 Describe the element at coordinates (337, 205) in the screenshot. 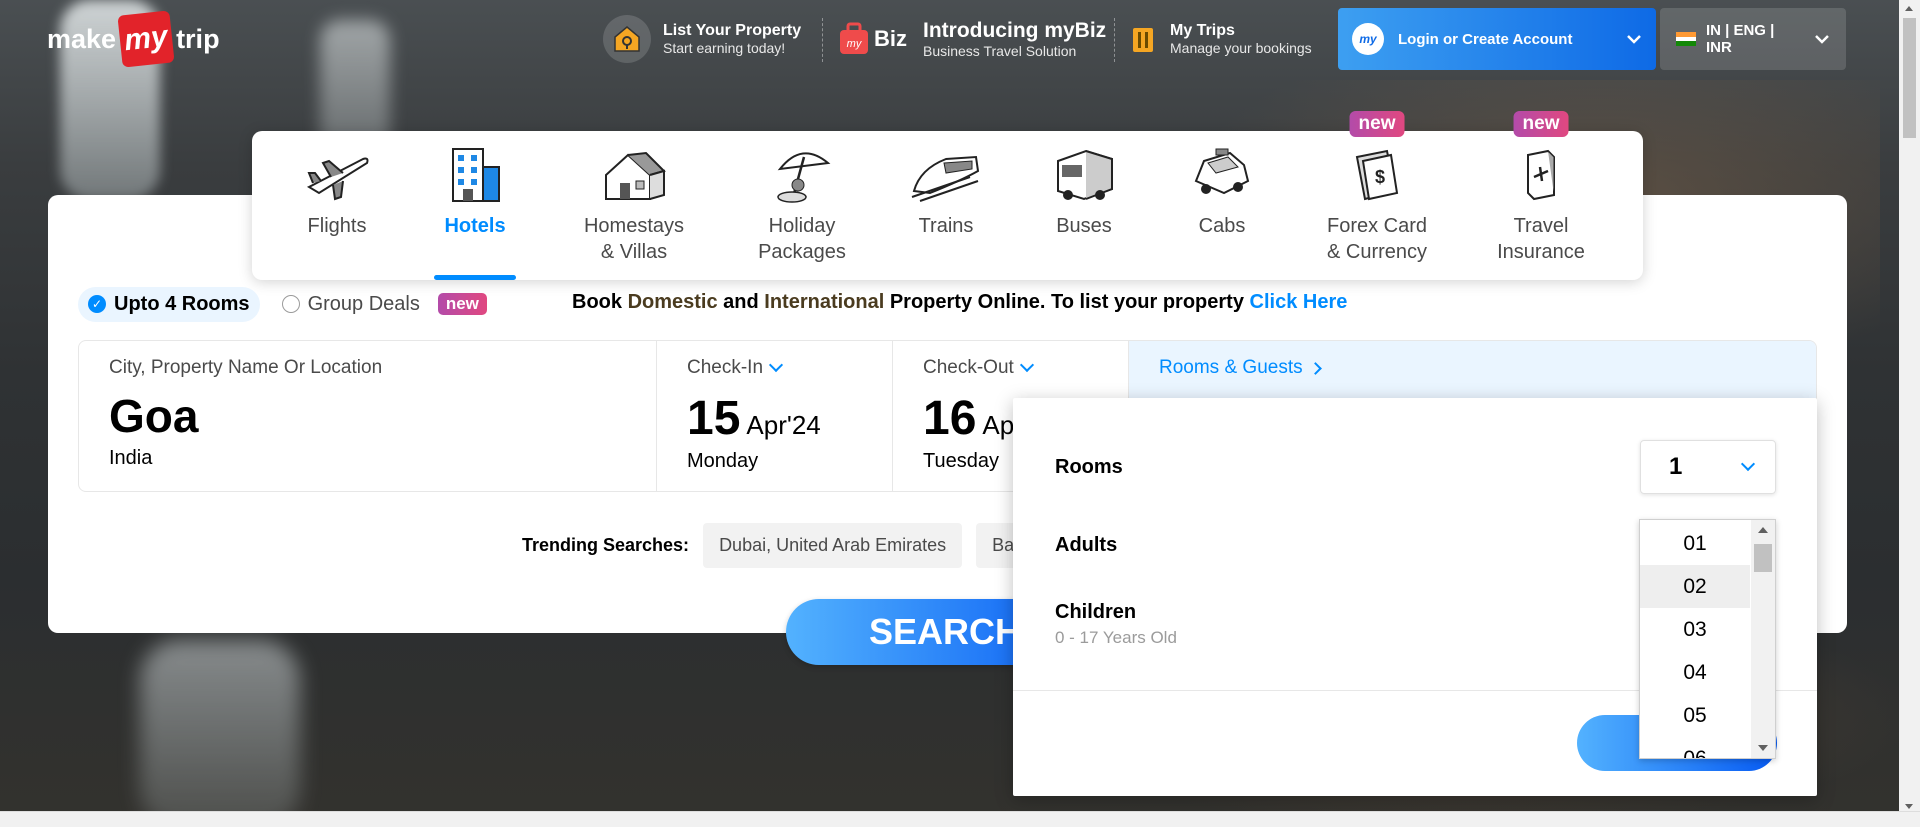

I see `nav-flights: Flights` at that location.